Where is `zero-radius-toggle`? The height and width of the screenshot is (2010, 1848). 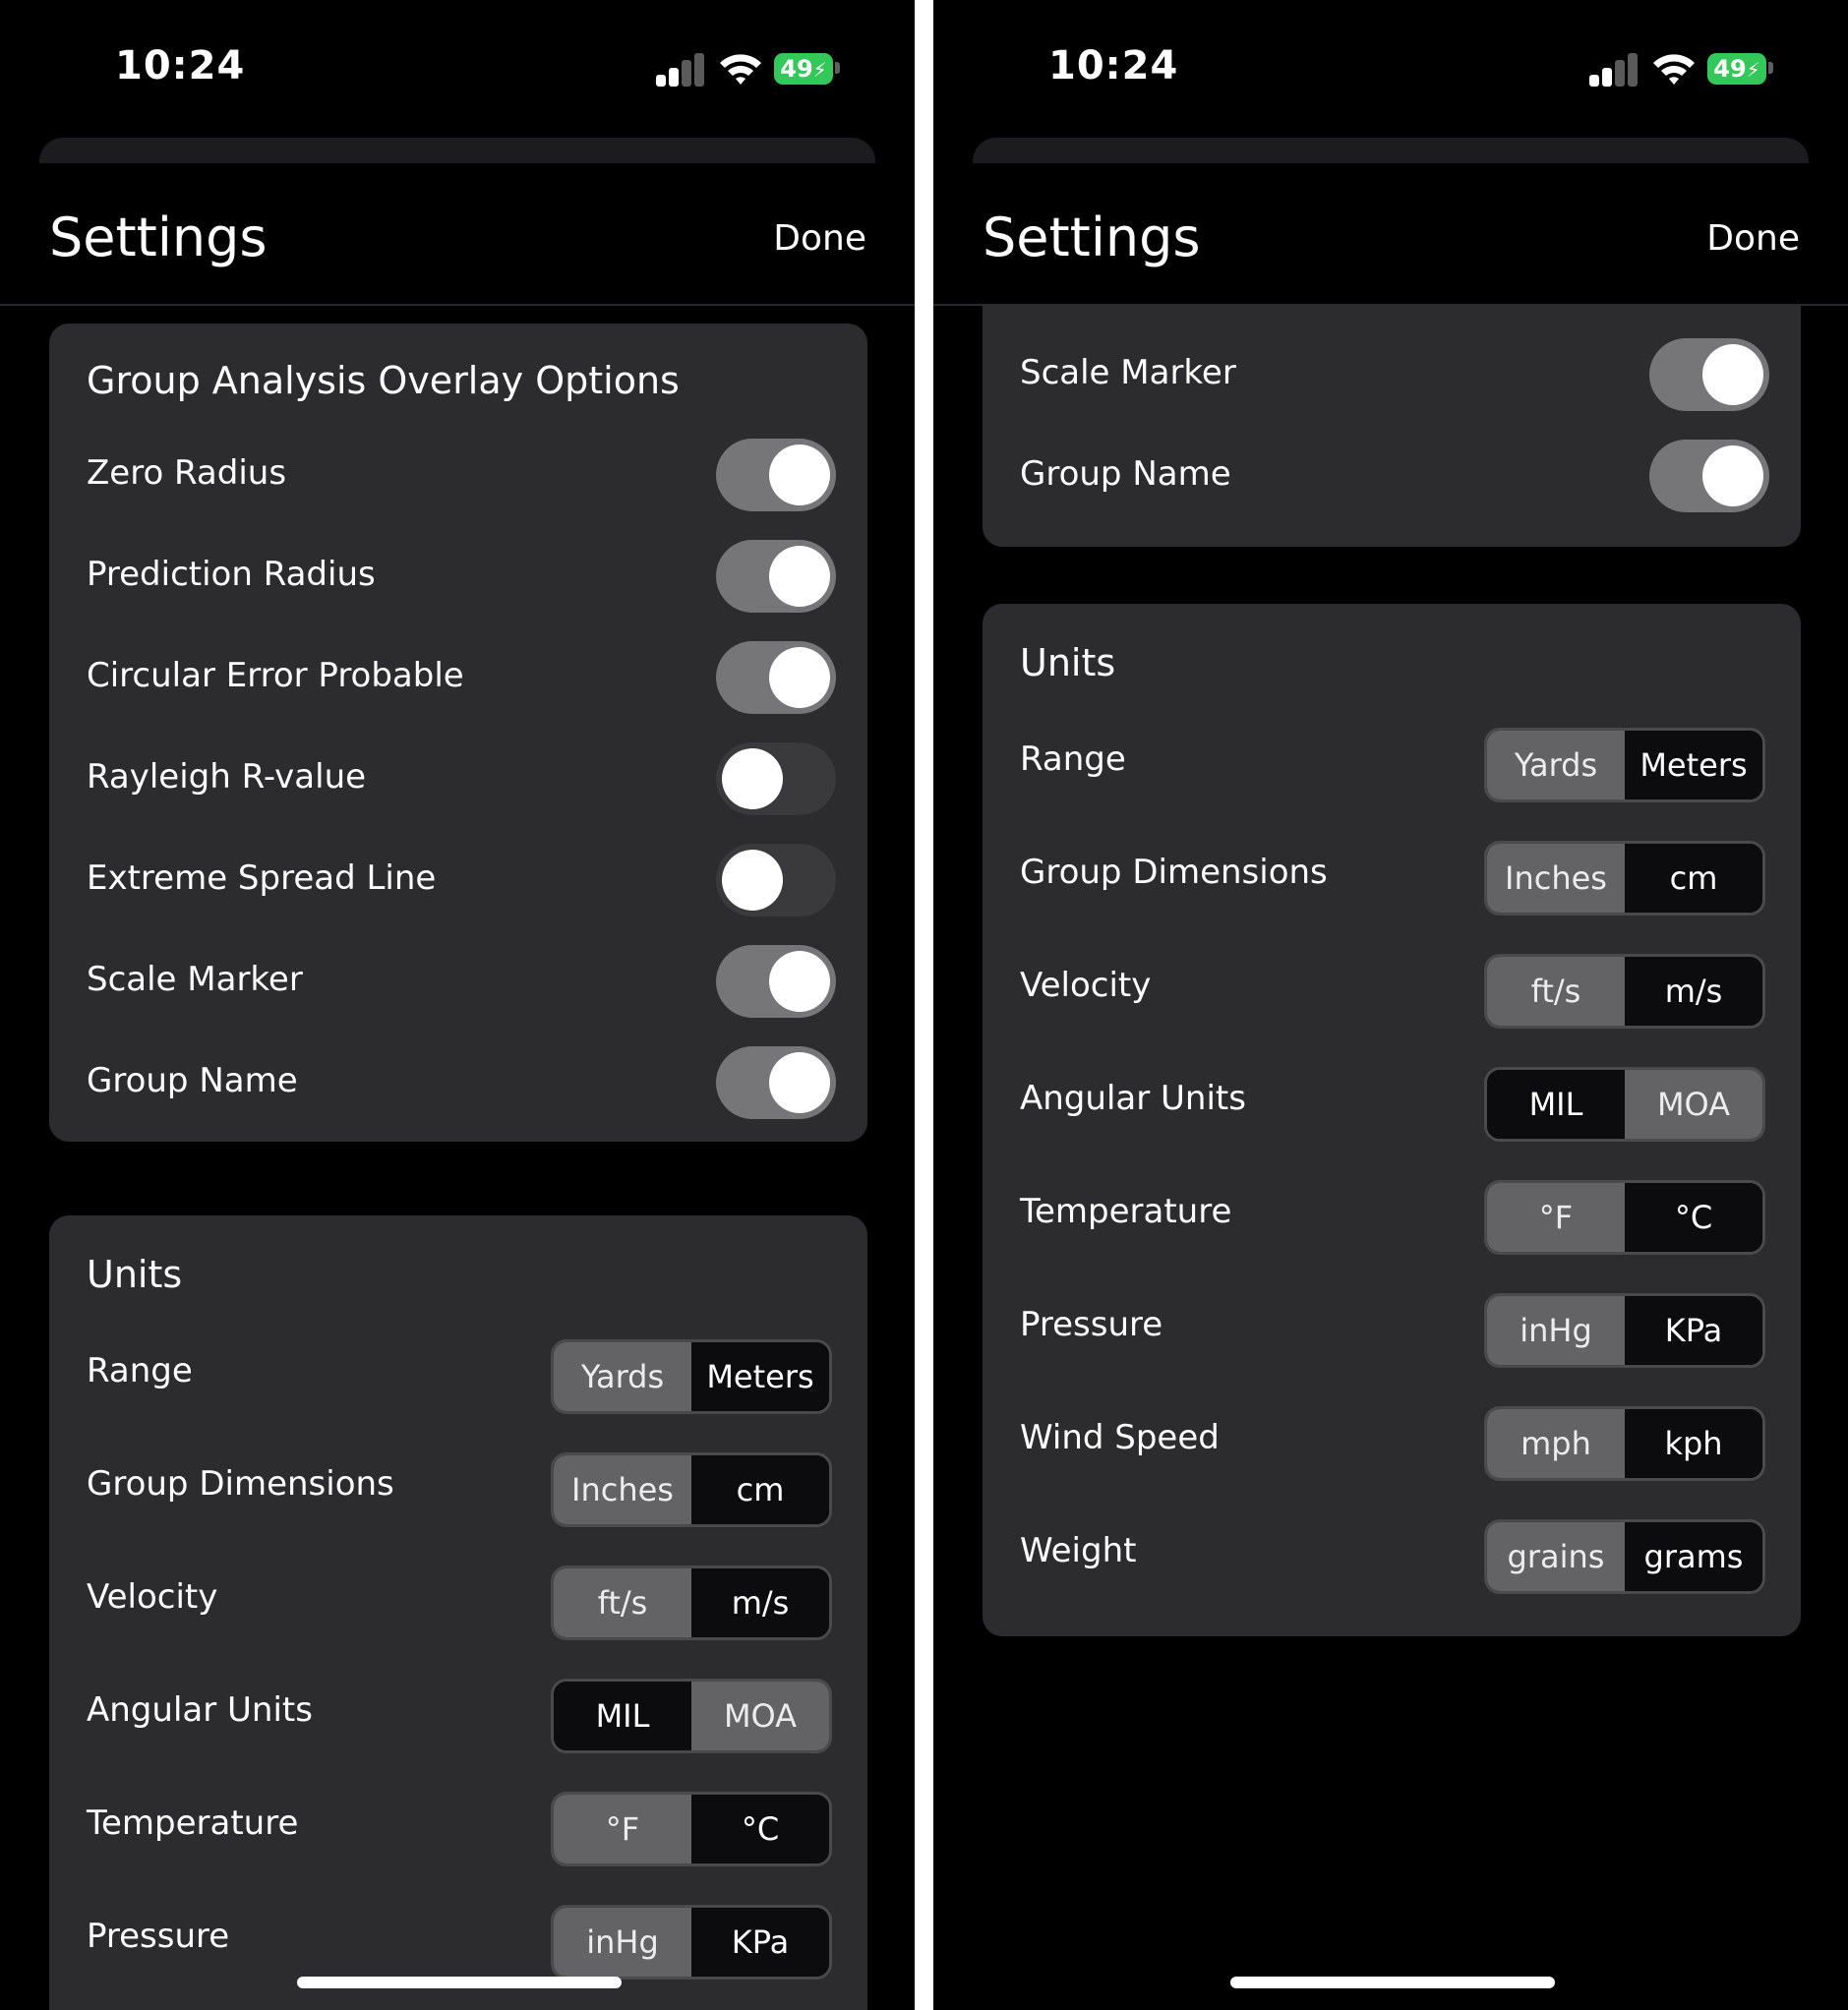 zero-radius-toggle is located at coordinates (776, 475).